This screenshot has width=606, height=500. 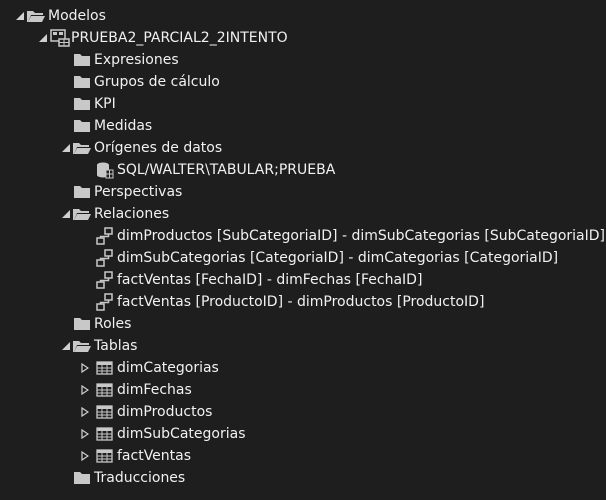 I want to click on tree-node-label: dimProductos, so click(x=165, y=412).